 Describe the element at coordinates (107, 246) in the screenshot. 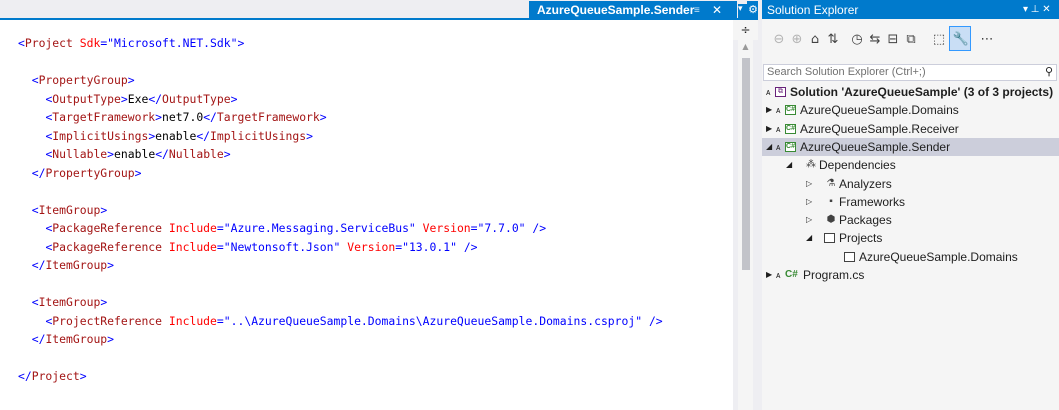

I see `code-token-tag: PackageReference` at that location.